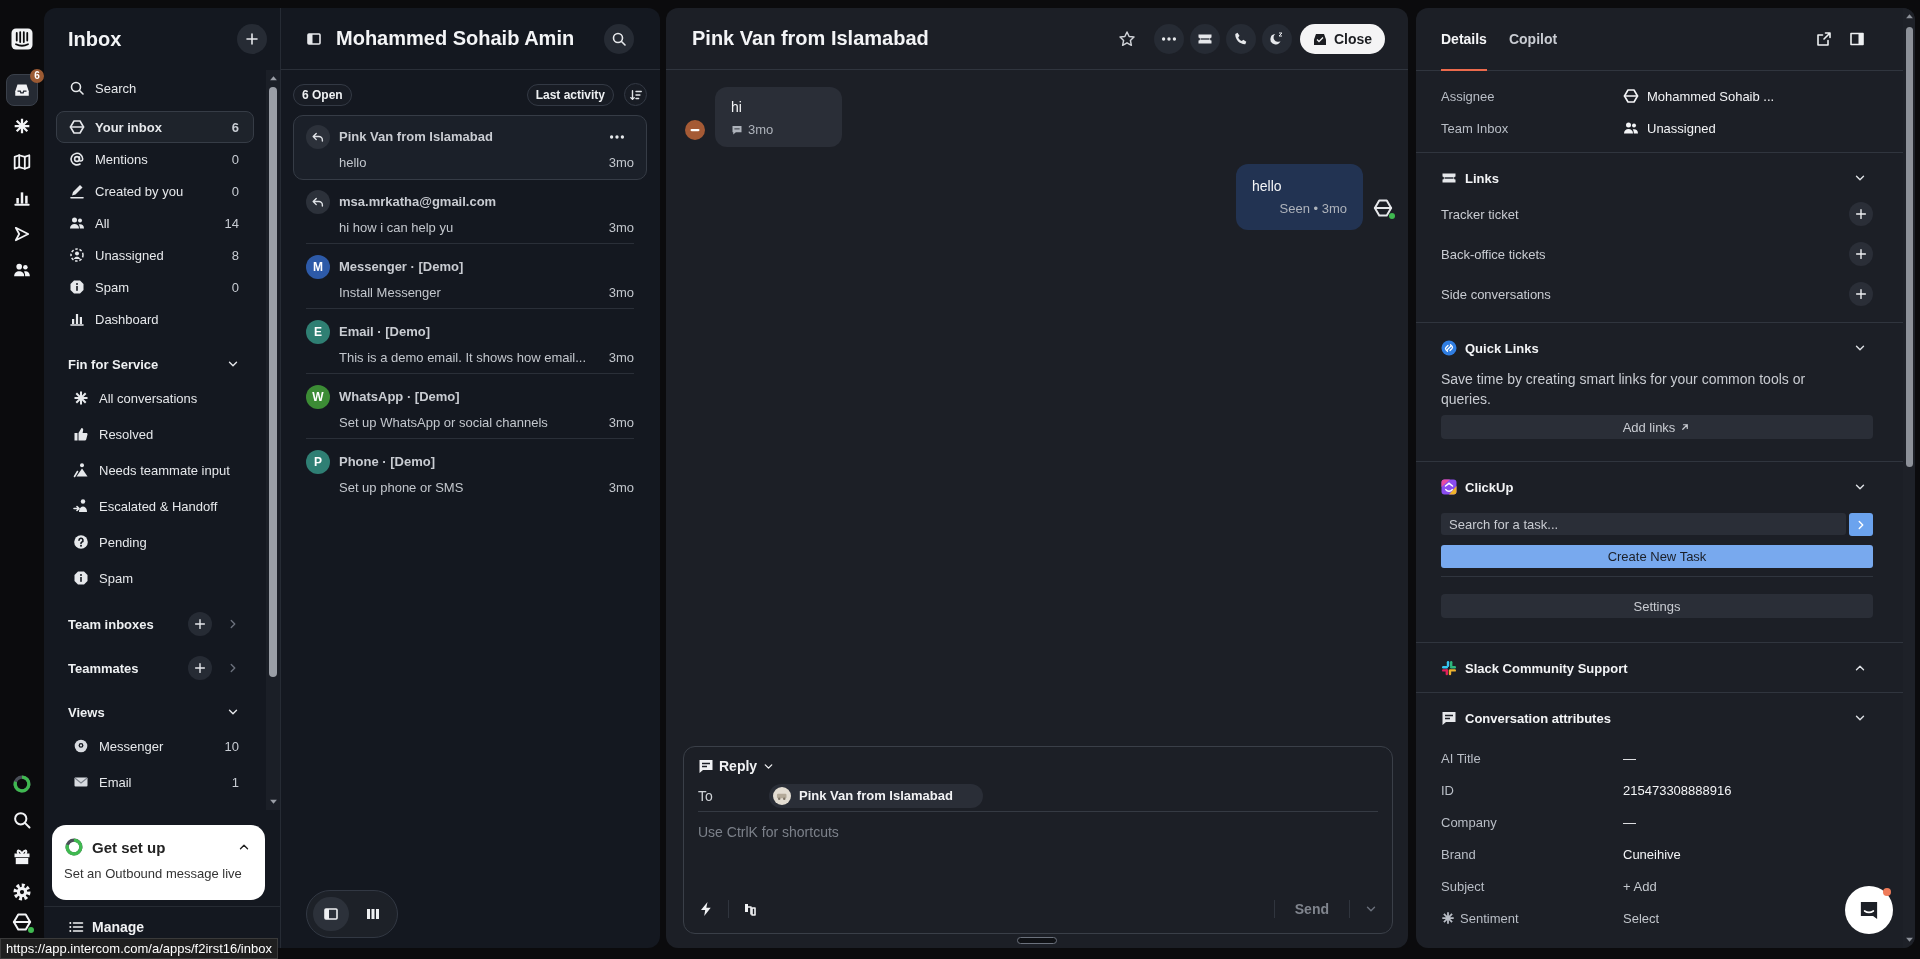  Describe the element at coordinates (22, 856) in the screenshot. I see `gift-icon` at that location.